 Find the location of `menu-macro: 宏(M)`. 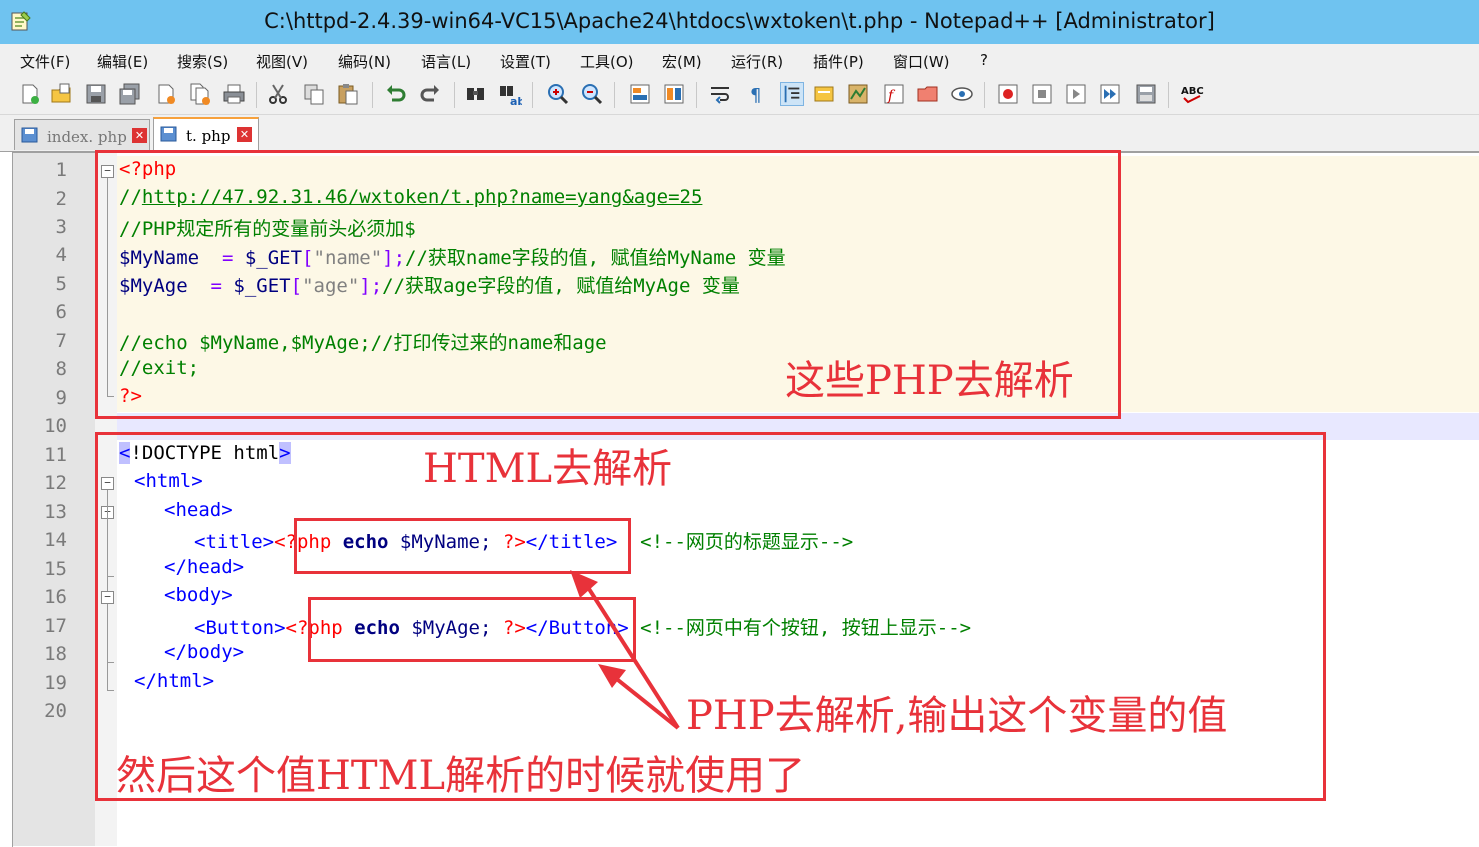

menu-macro: 宏(M) is located at coordinates (682, 61).